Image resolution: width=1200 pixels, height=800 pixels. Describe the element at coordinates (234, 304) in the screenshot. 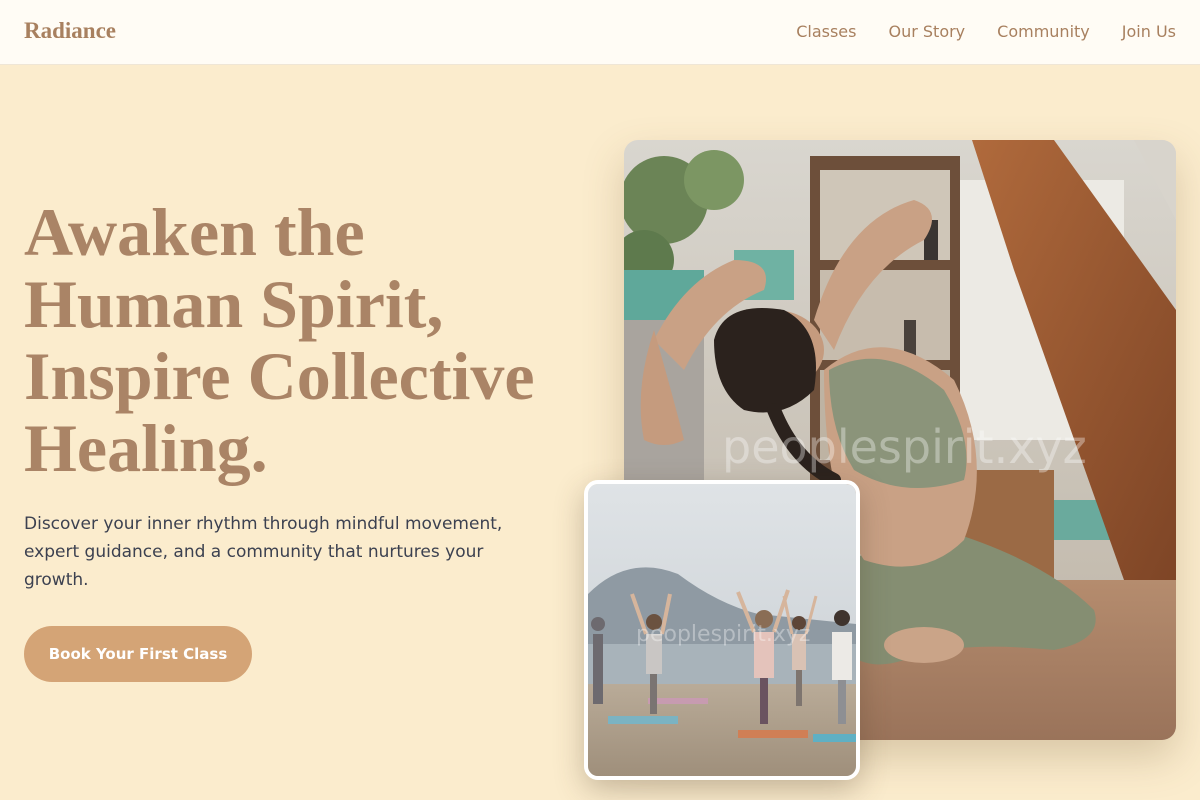

I see `hero-title-line: Human Spirit,` at that location.